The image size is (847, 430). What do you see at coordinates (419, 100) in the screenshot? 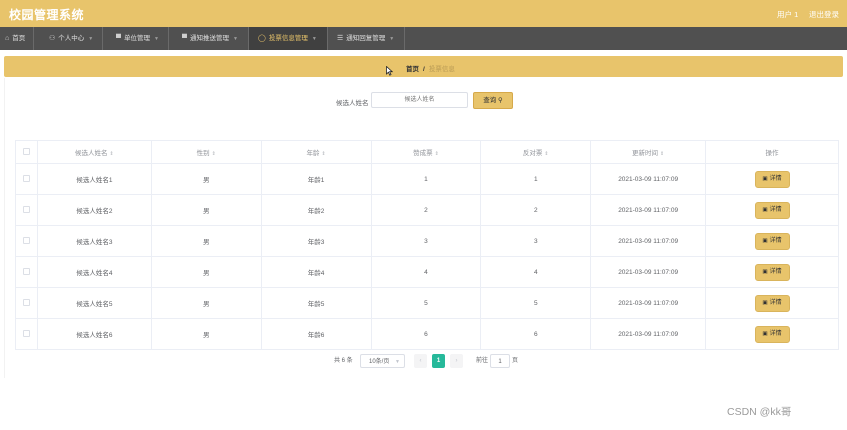
I see `candidate-name-search-input` at bounding box center [419, 100].